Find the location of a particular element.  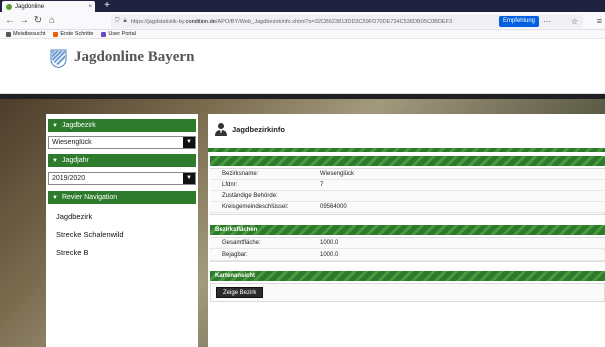

tab-title: Jagdonline is located at coordinates (30, 6).